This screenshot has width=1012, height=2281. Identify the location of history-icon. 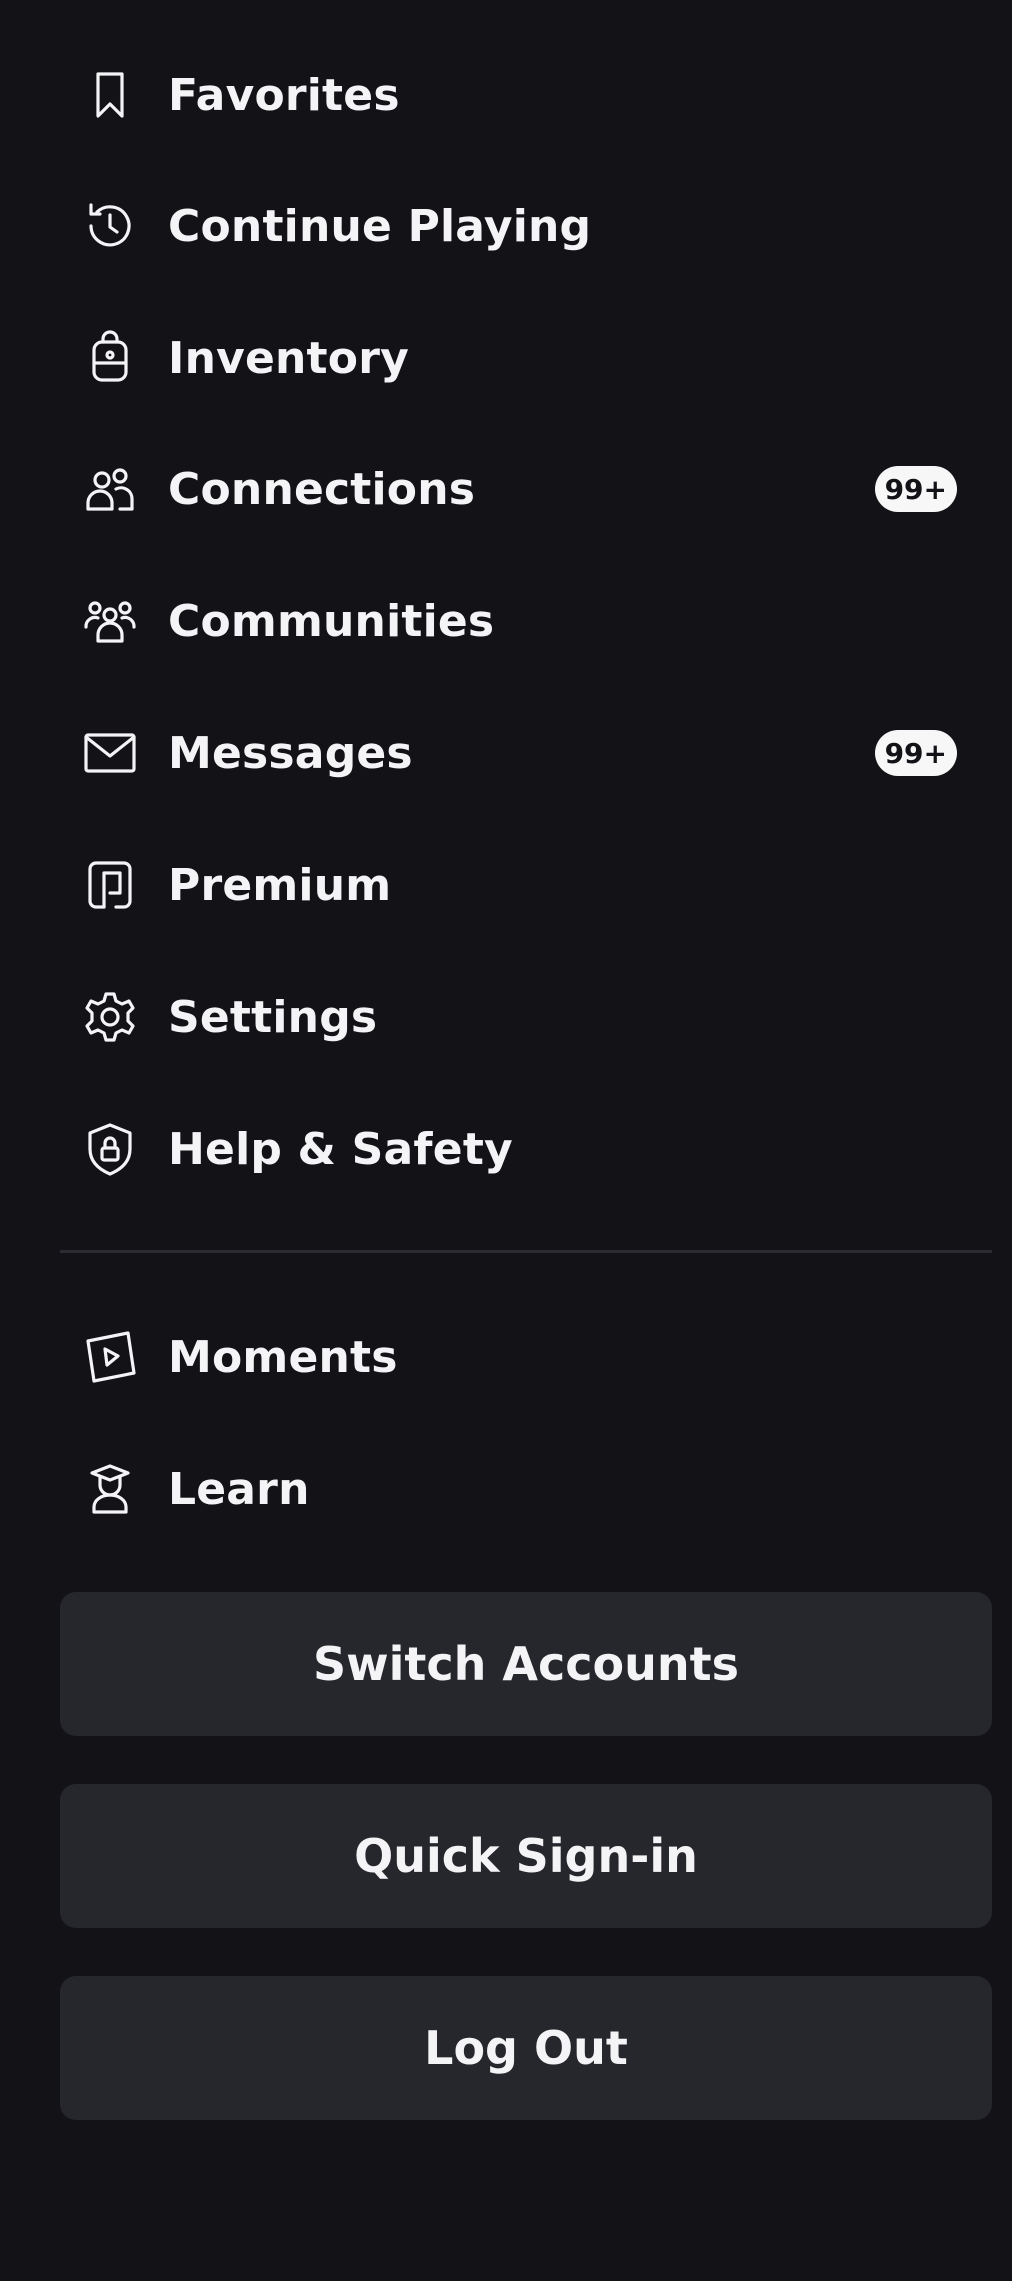
(114, 226).